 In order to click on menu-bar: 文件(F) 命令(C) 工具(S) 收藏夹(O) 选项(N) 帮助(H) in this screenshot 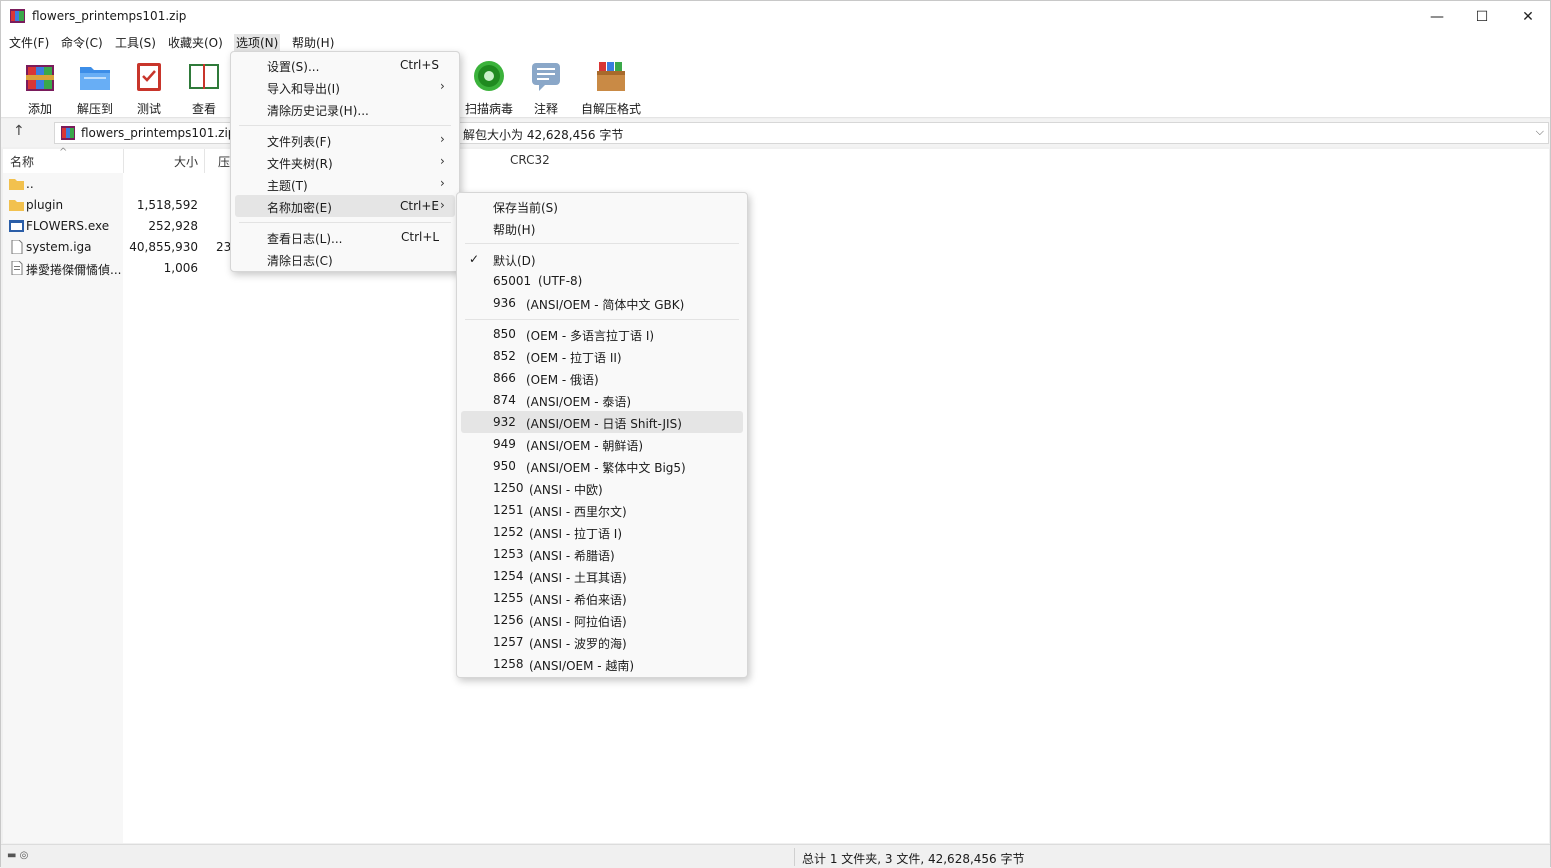, I will do `click(775, 42)`.